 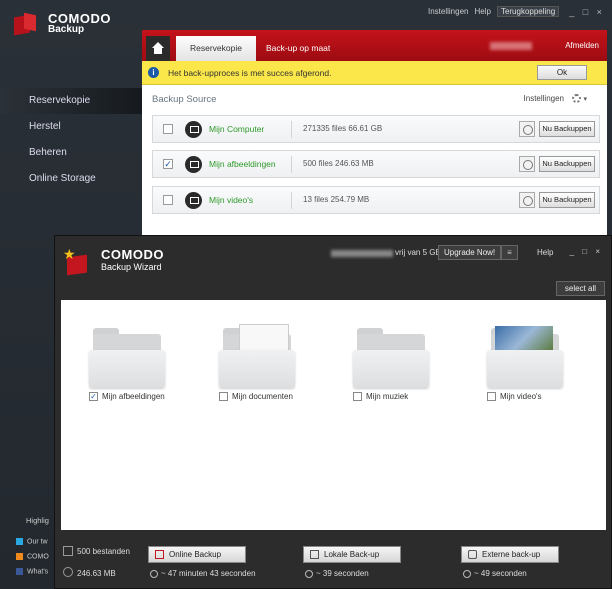 What do you see at coordinates (193, 164) in the screenshot?
I see `picture-icon` at bounding box center [193, 164].